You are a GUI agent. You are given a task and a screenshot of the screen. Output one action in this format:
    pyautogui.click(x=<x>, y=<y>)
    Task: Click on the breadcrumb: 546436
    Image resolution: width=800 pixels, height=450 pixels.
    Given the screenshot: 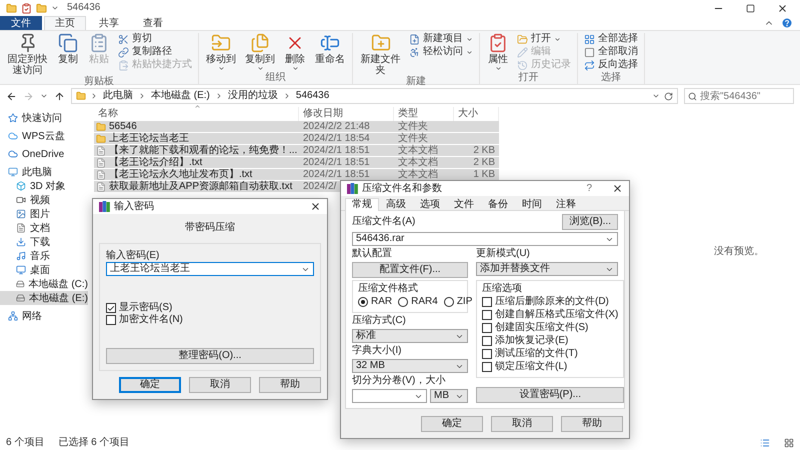 What is the action you would take?
    pyautogui.click(x=312, y=96)
    